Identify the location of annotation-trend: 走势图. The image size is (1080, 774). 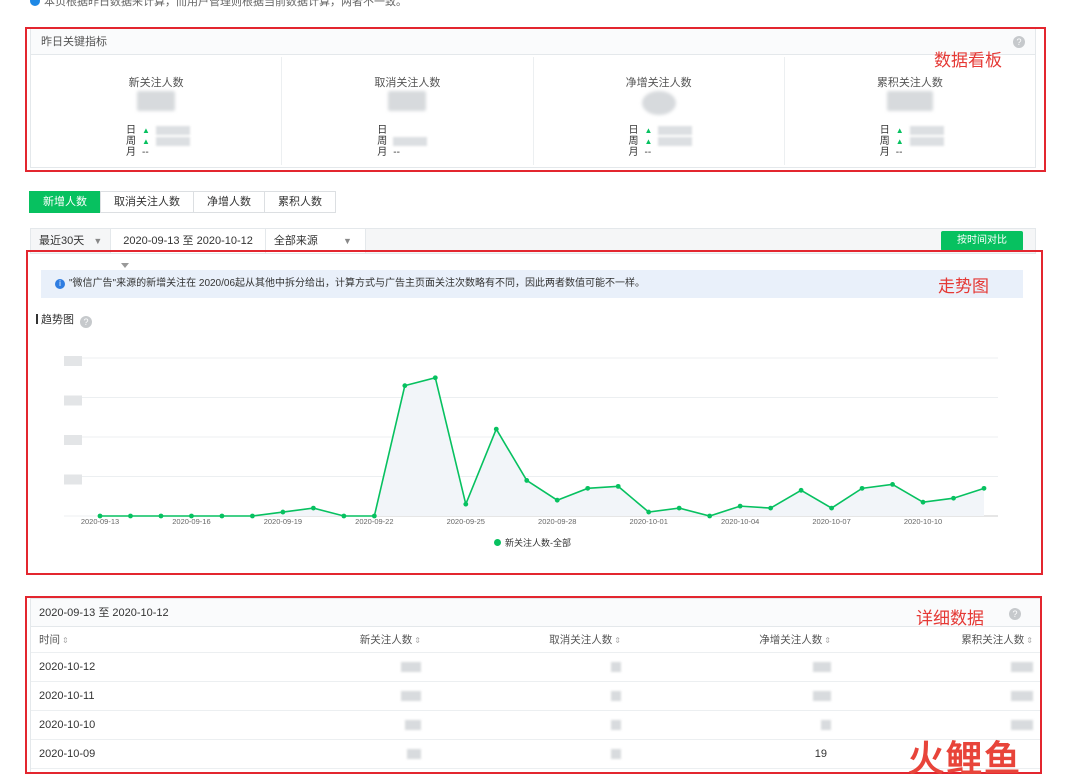
(963, 287).